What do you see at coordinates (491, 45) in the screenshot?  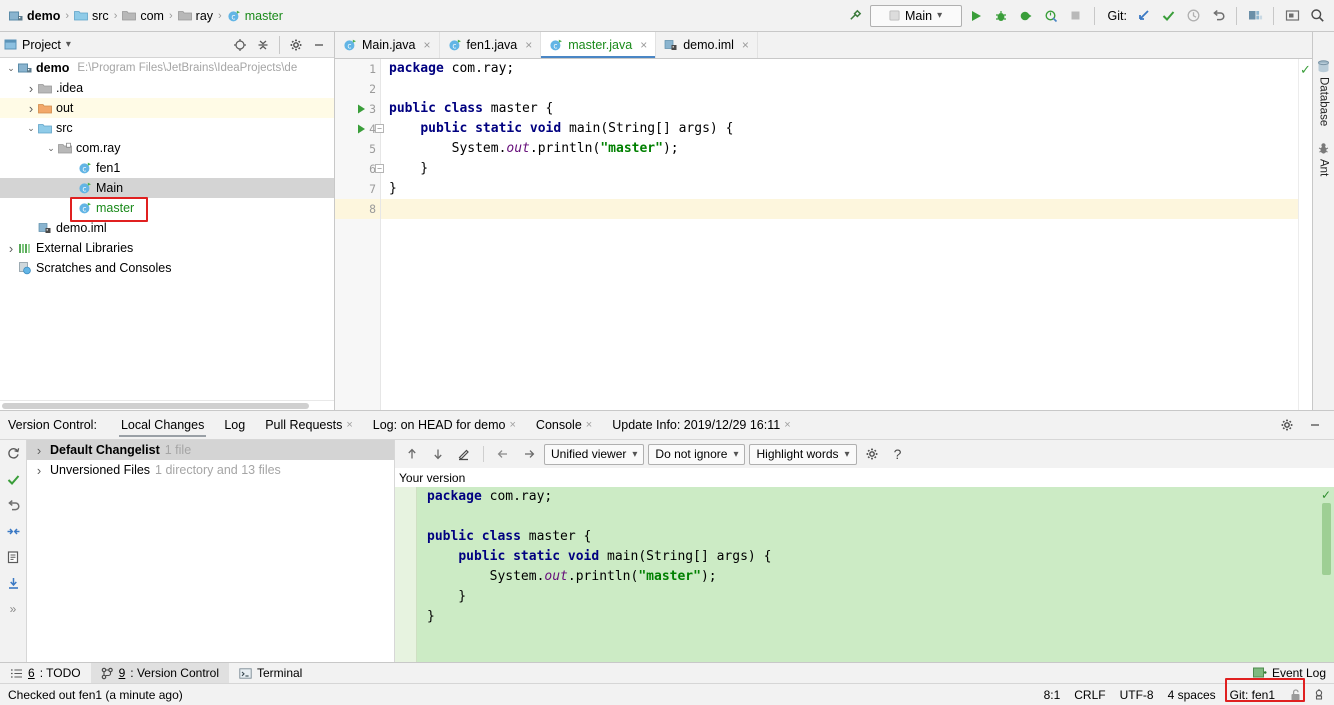 I see `editor-tab-fen1-java: c fen1.java ×` at bounding box center [491, 45].